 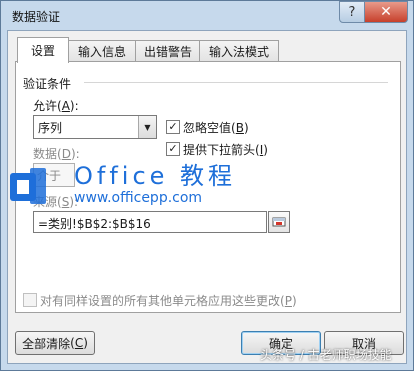 What do you see at coordinates (56, 106) in the screenshot?
I see `allow-label: 允许(A):` at bounding box center [56, 106].